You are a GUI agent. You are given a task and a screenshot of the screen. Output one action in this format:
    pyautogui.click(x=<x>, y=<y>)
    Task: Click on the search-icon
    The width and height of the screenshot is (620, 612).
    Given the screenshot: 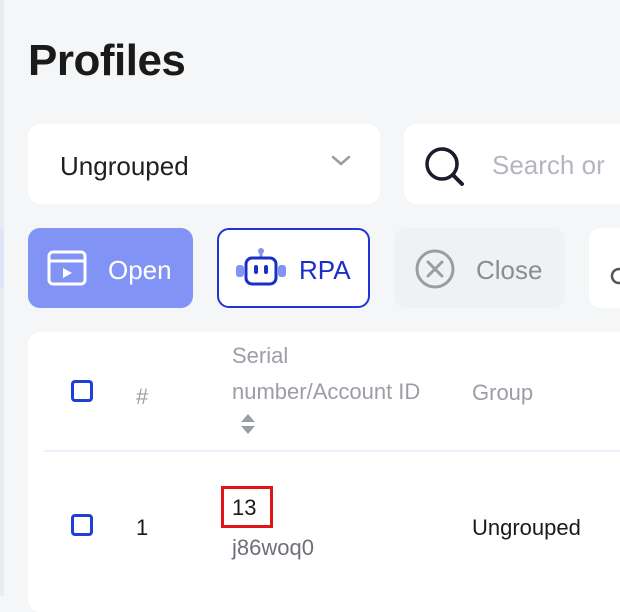 What is the action you would take?
    pyautogui.click(x=444, y=168)
    